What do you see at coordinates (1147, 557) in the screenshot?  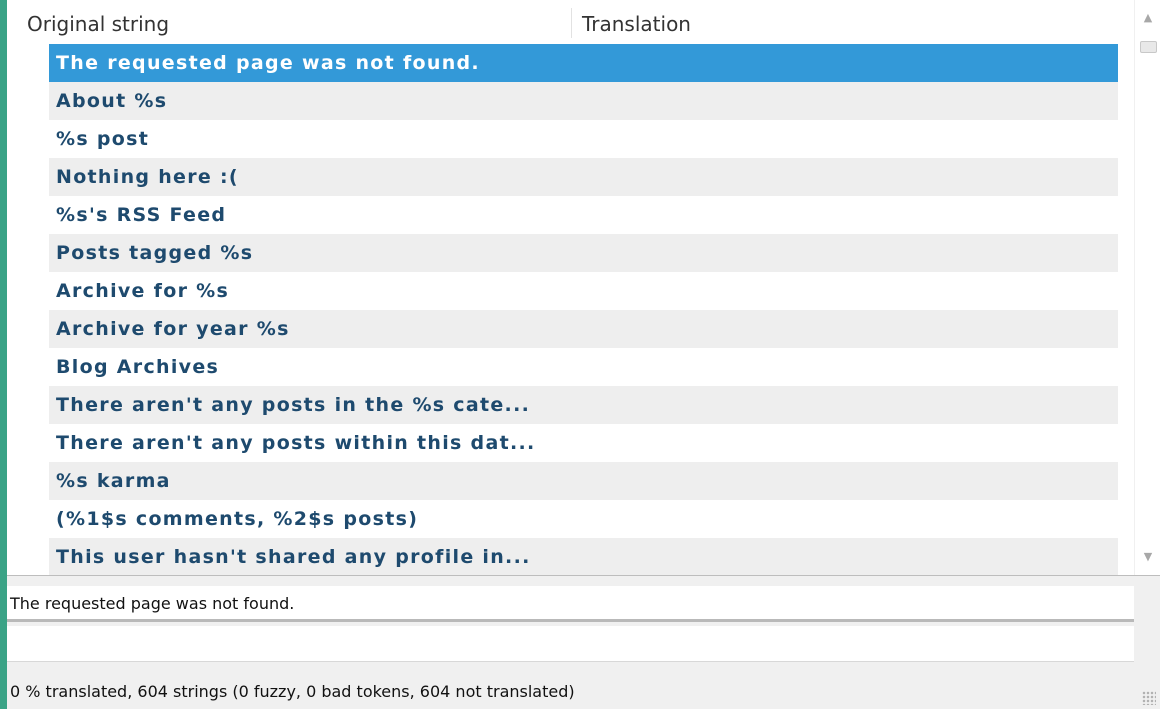 I see `scroll-down-arrow-icon: ▼` at bounding box center [1147, 557].